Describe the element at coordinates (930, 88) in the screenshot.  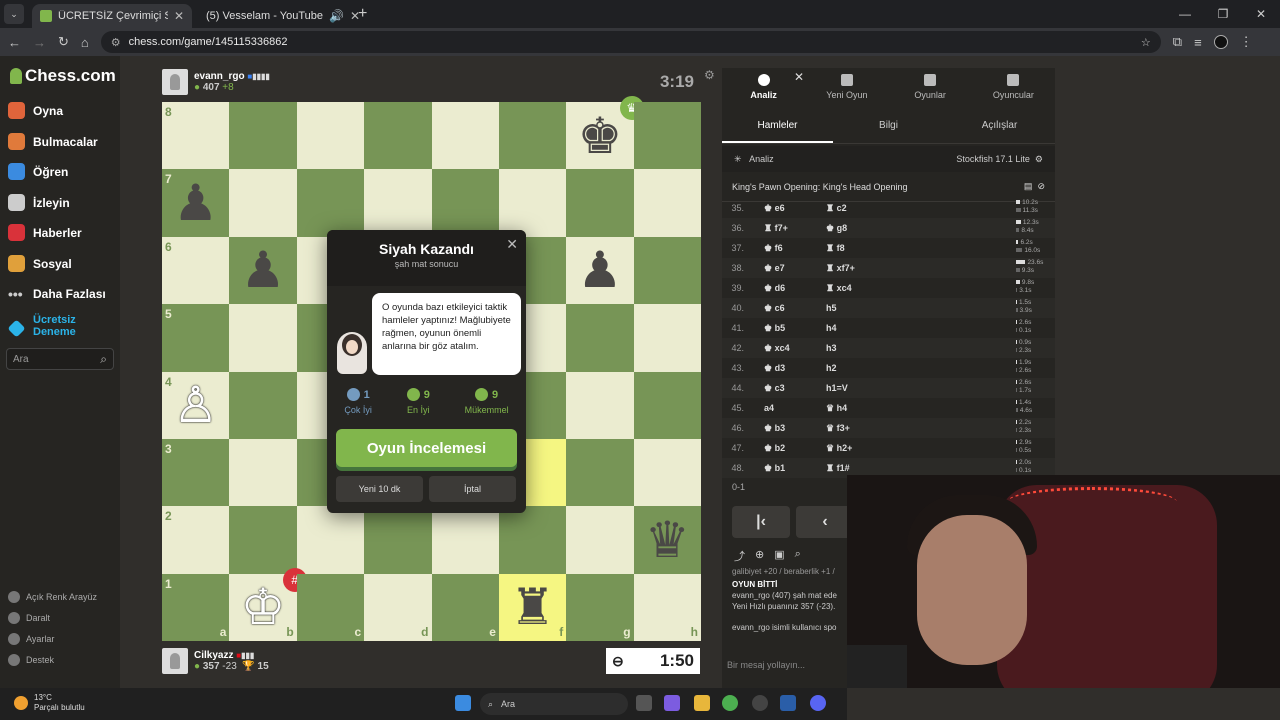
I see `tab-games: Oyunlar` at that location.